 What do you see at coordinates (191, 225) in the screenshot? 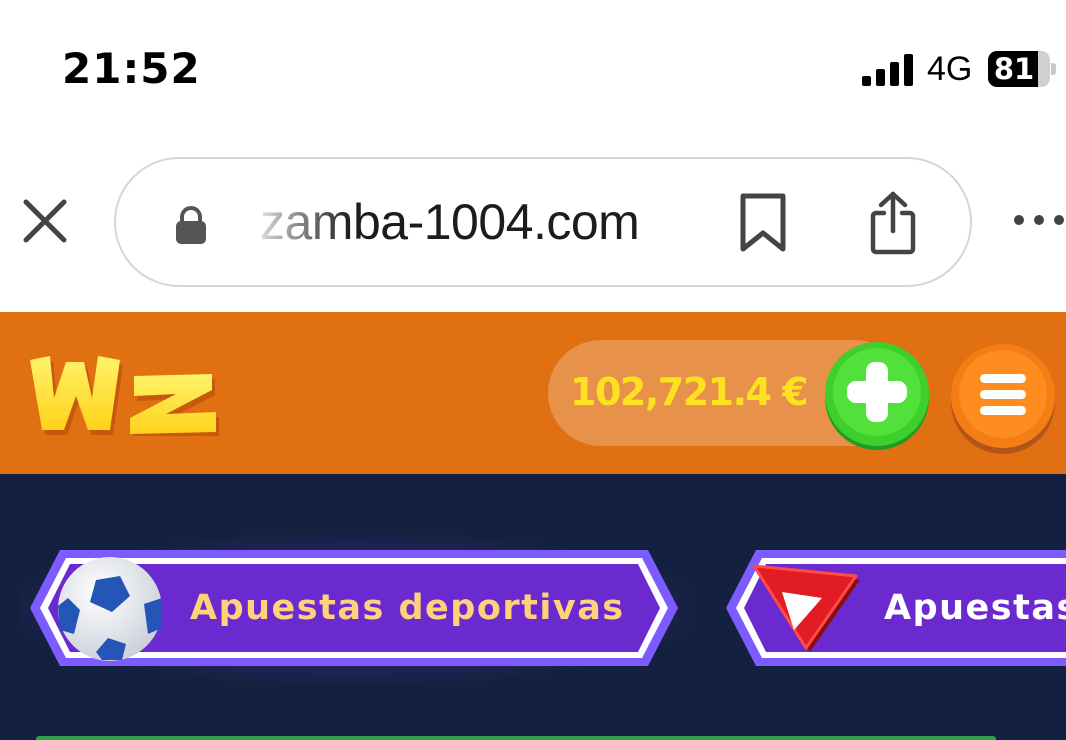
I see `lock-icon` at bounding box center [191, 225].